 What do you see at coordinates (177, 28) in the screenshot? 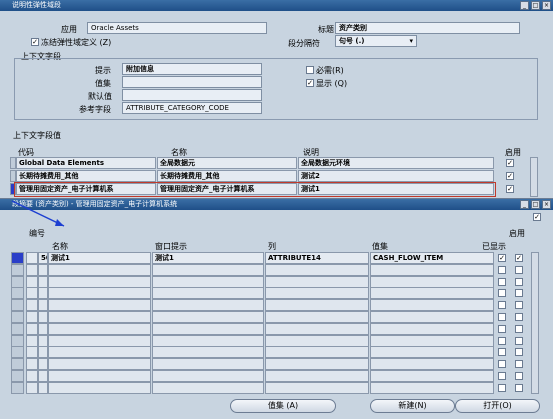
I see `app-field: Oracle Assets` at bounding box center [177, 28].